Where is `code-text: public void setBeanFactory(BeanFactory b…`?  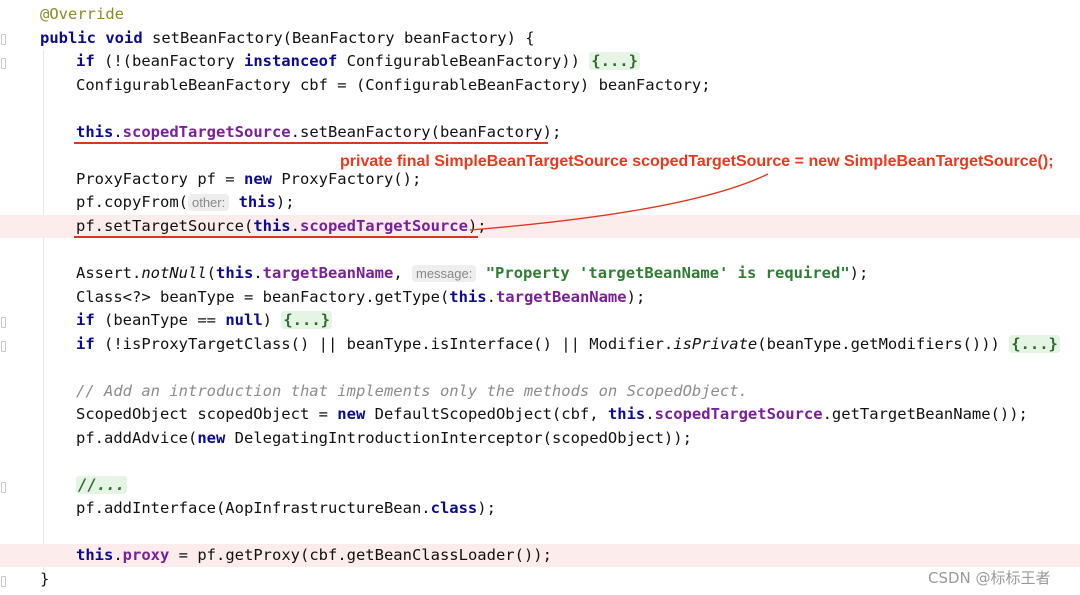 code-text: public void setBeanFactory(BeanFactory b… is located at coordinates (287, 38).